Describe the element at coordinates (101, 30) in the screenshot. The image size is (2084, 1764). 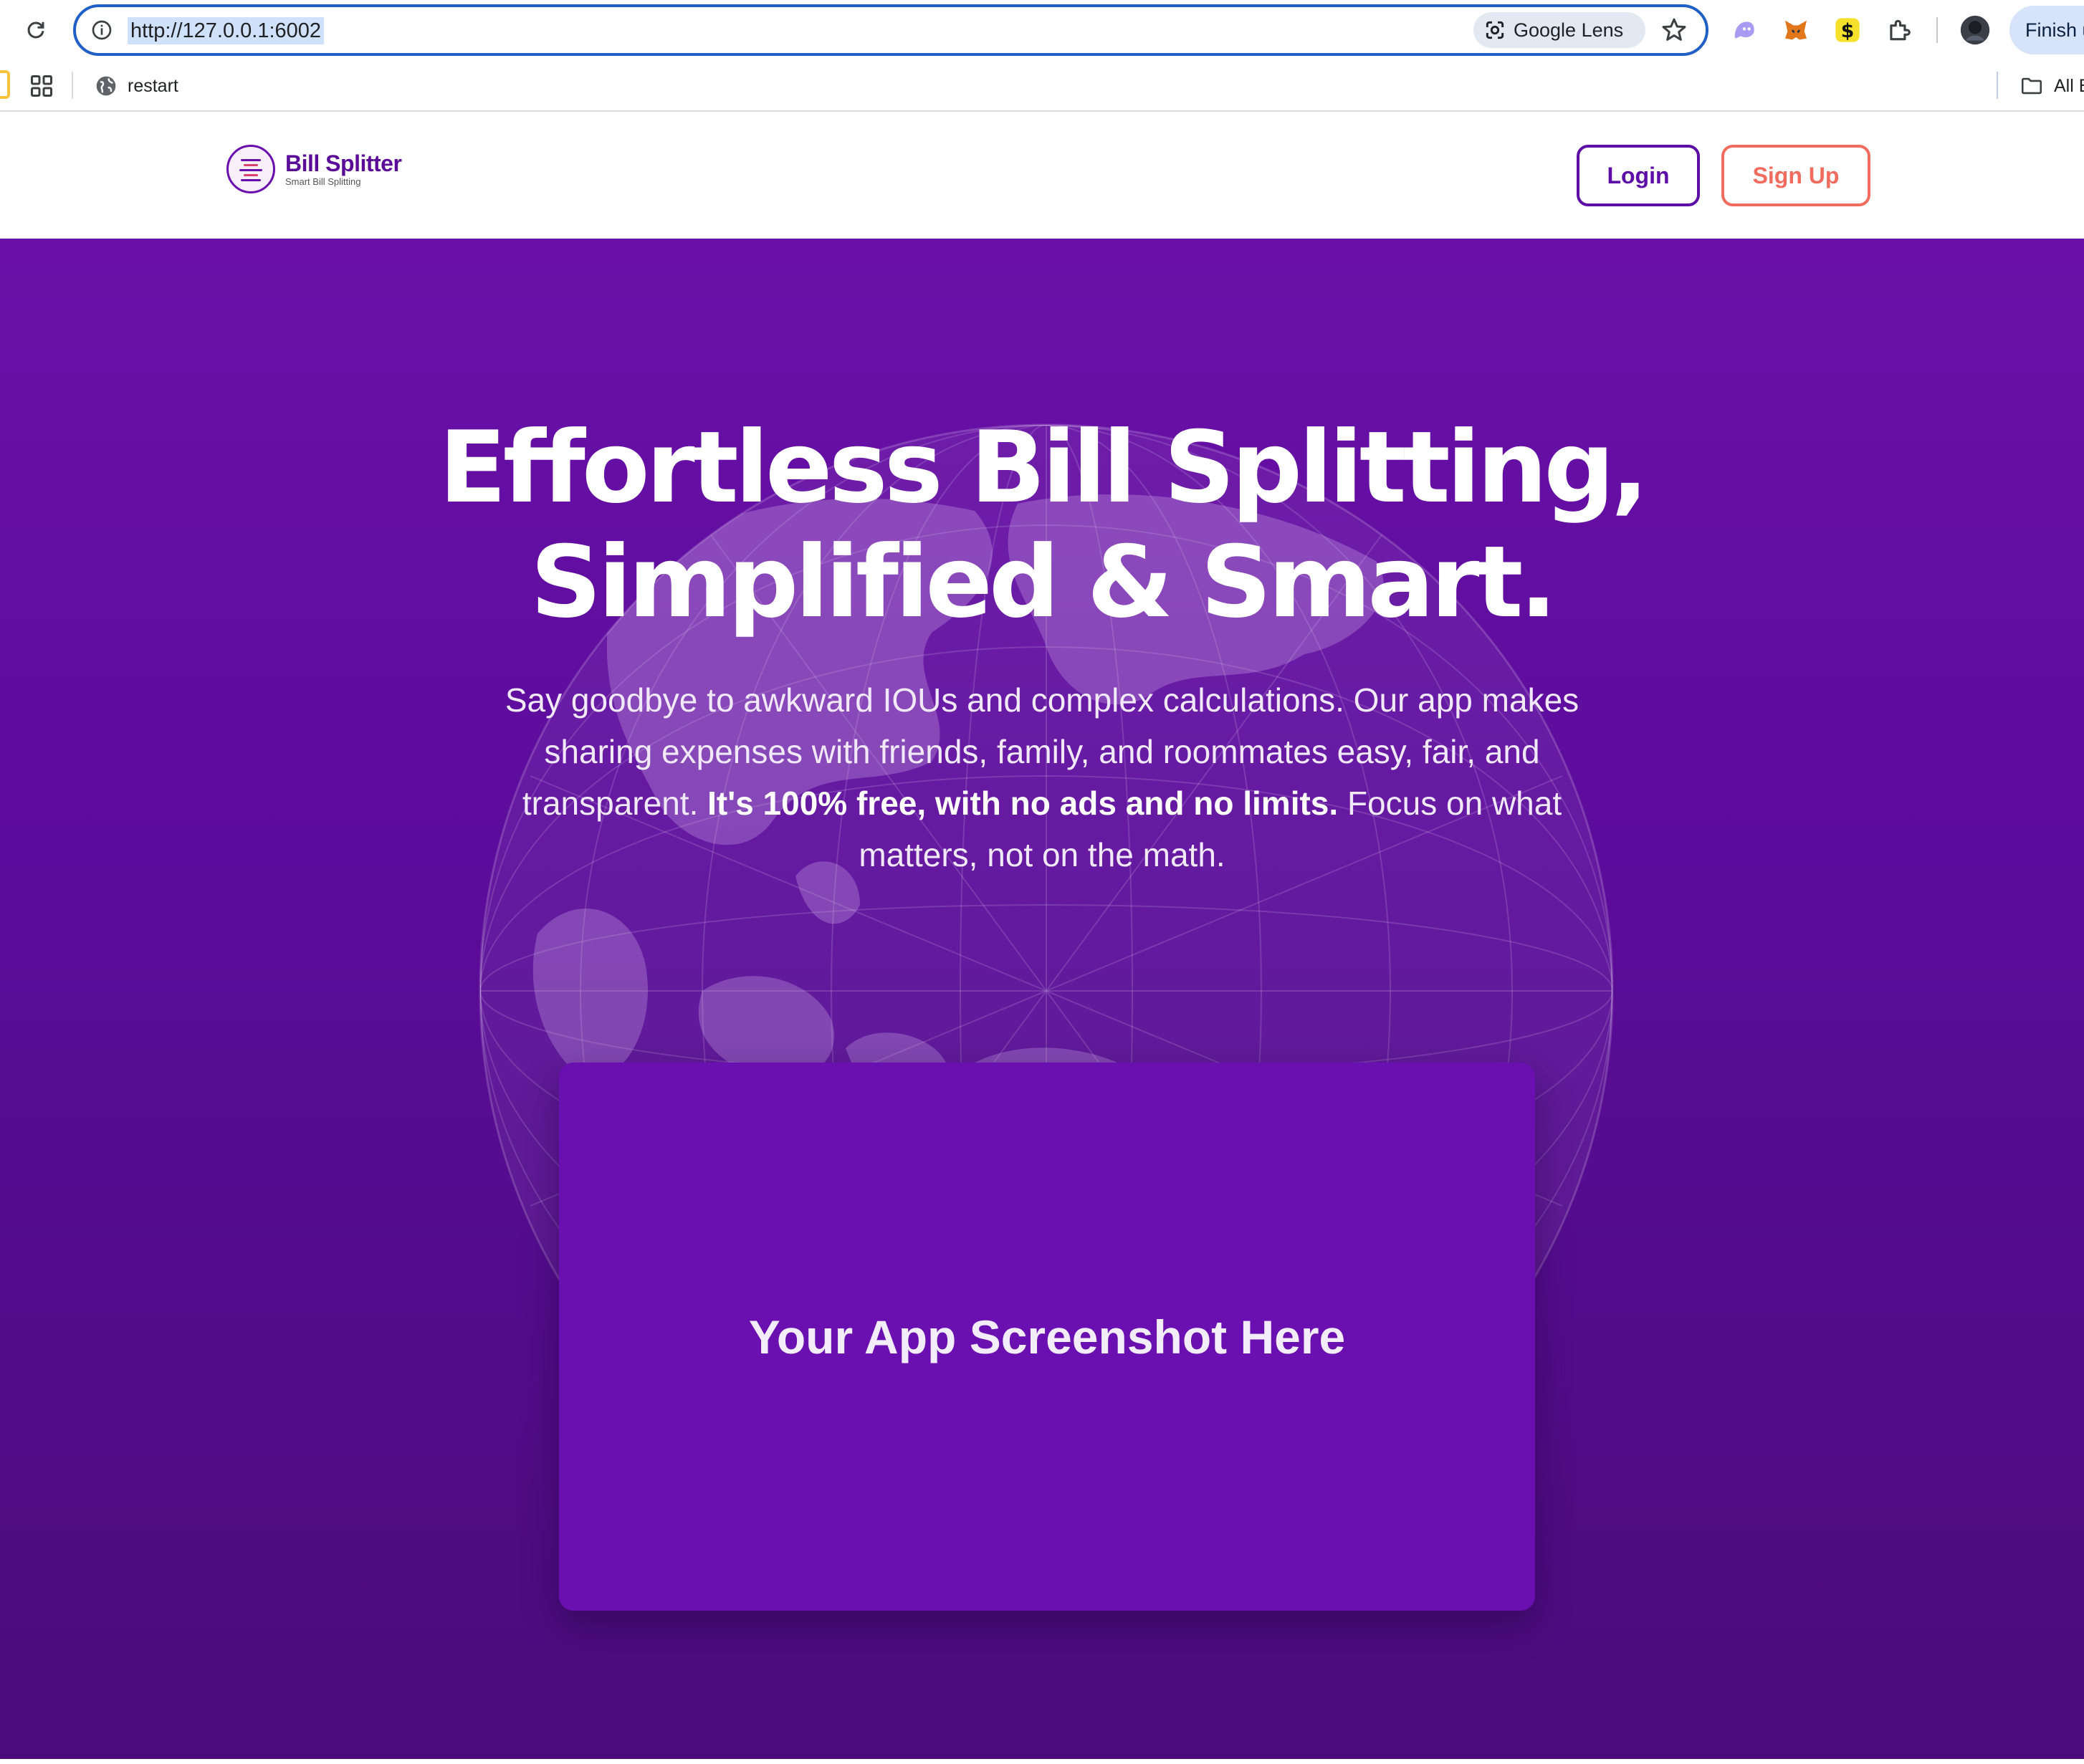
I see `site-info-icon` at that location.